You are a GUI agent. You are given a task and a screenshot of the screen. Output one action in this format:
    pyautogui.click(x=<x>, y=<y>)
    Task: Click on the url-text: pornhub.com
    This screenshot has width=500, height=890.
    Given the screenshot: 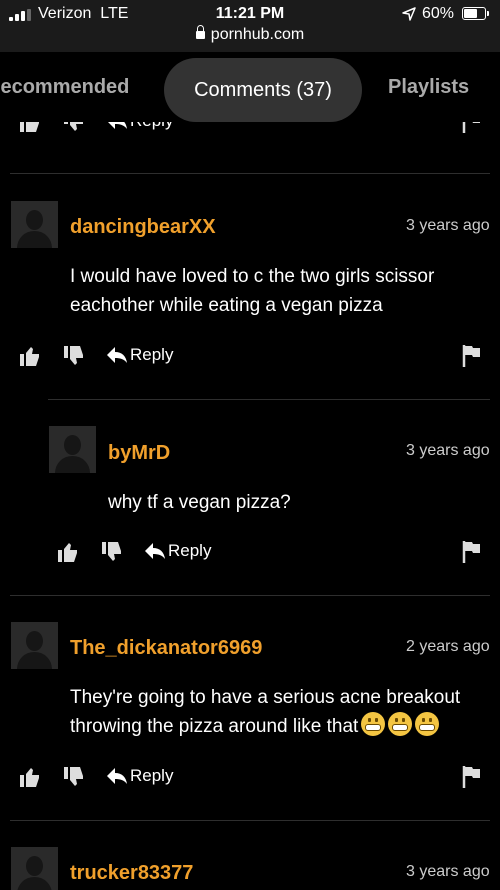 What is the action you would take?
    pyautogui.click(x=257, y=34)
    